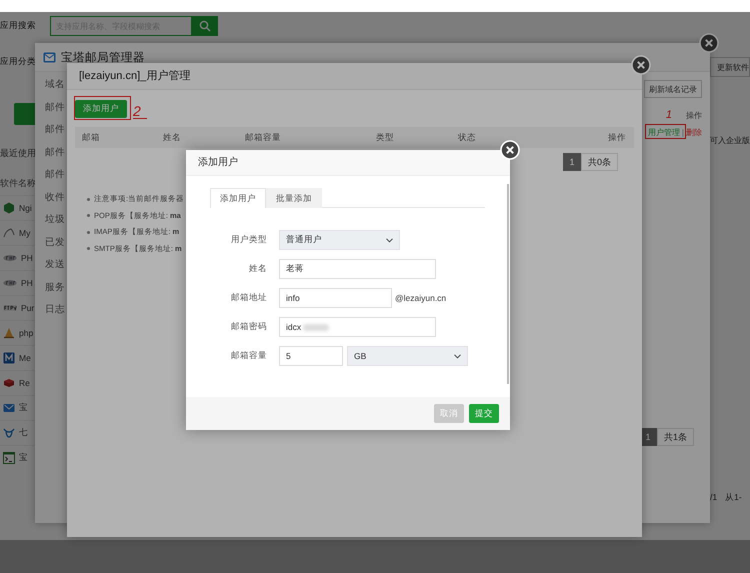 The width and height of the screenshot is (750, 573). What do you see at coordinates (335, 298) in the screenshot?
I see `input-field: info` at bounding box center [335, 298].